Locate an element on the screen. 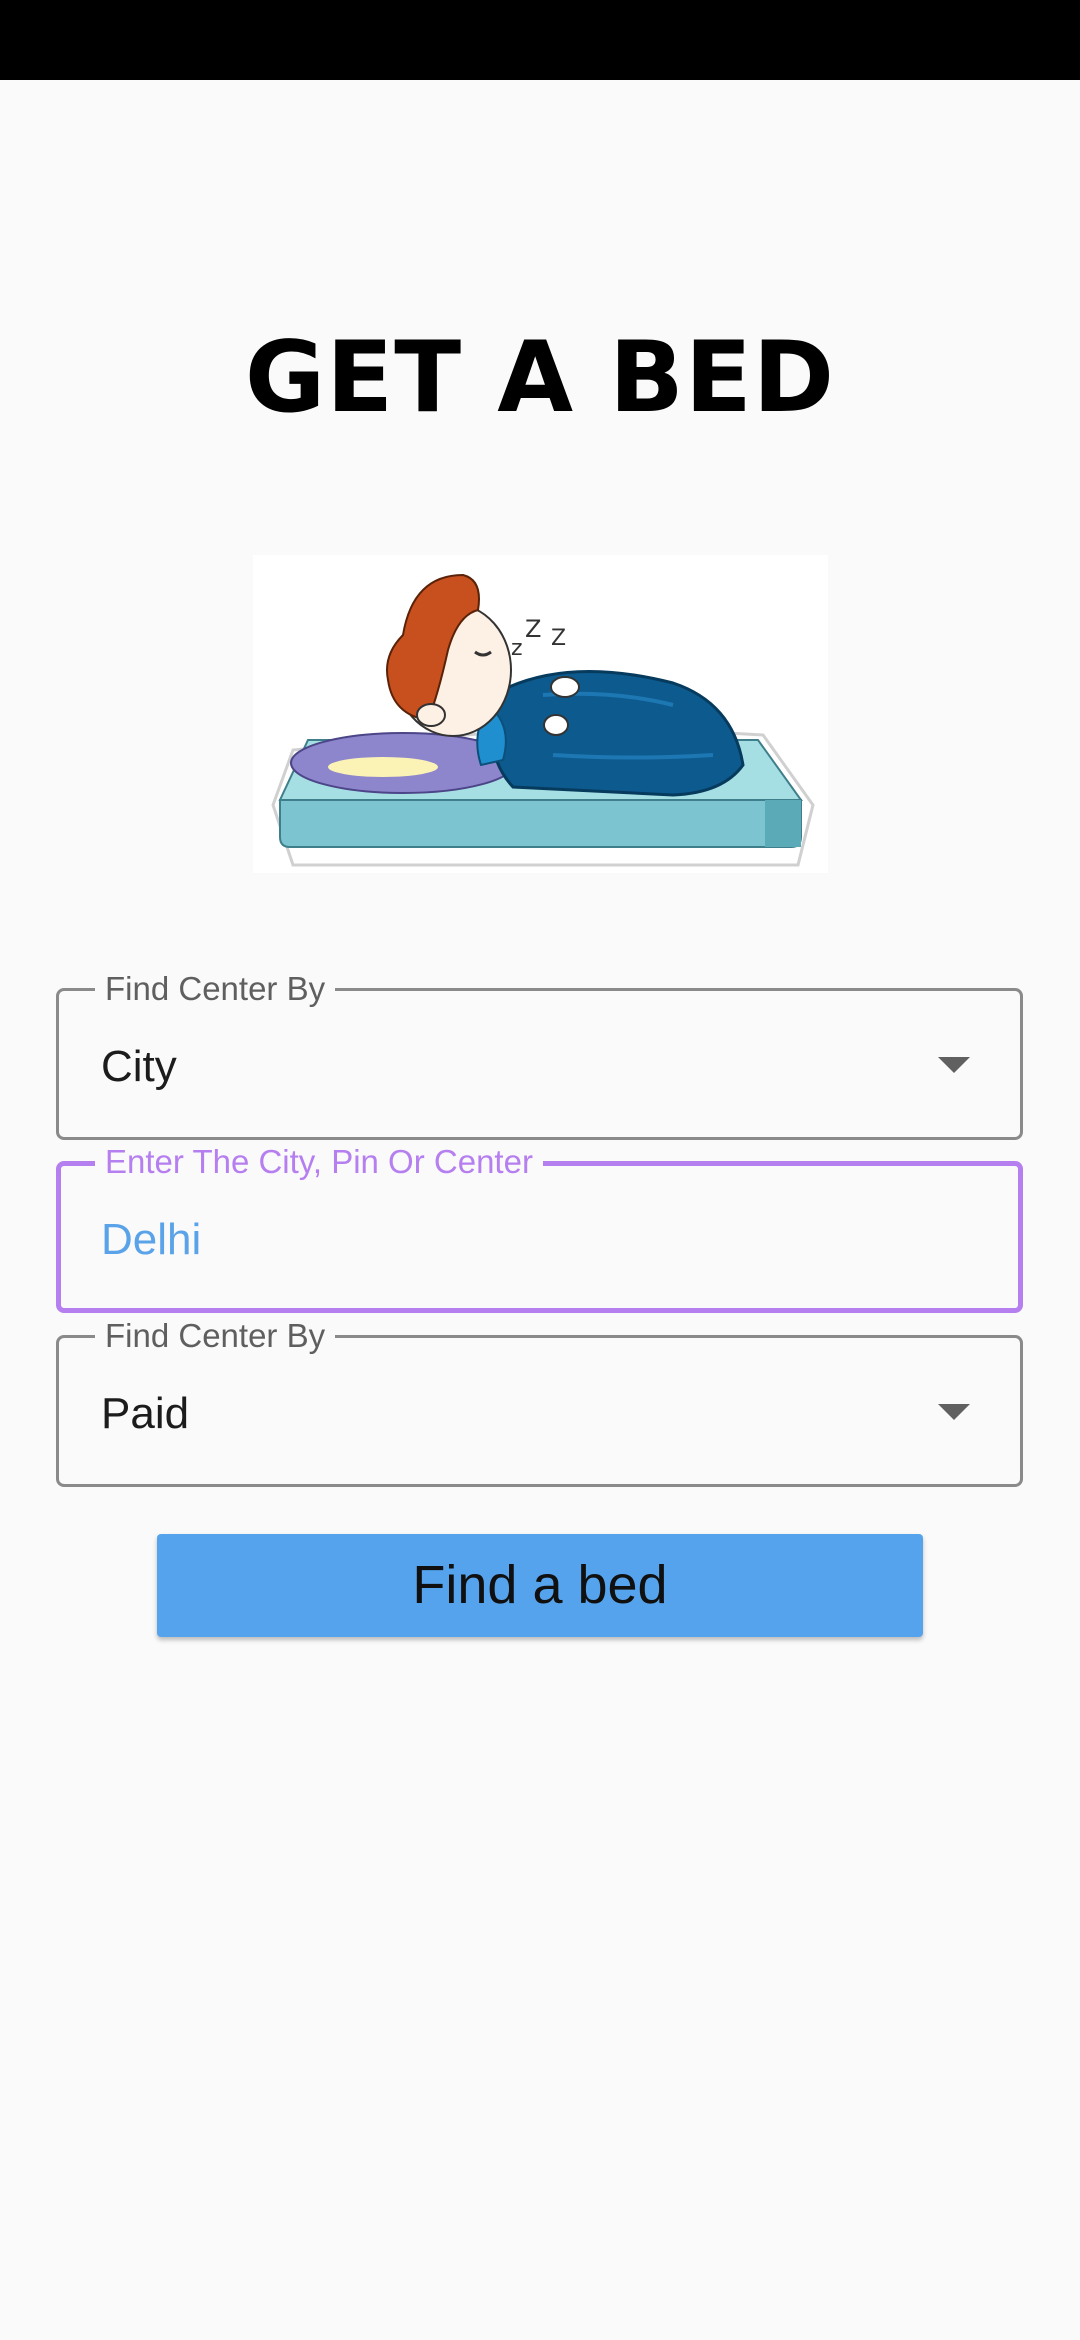 The image size is (1080, 2340). svg-text: z is located at coordinates (517, 648).